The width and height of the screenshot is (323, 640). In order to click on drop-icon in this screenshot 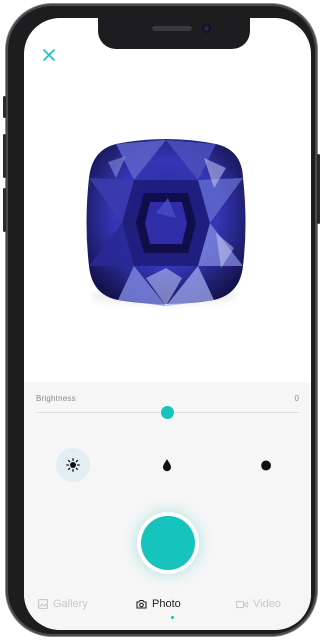, I will do `click(167, 465)`.